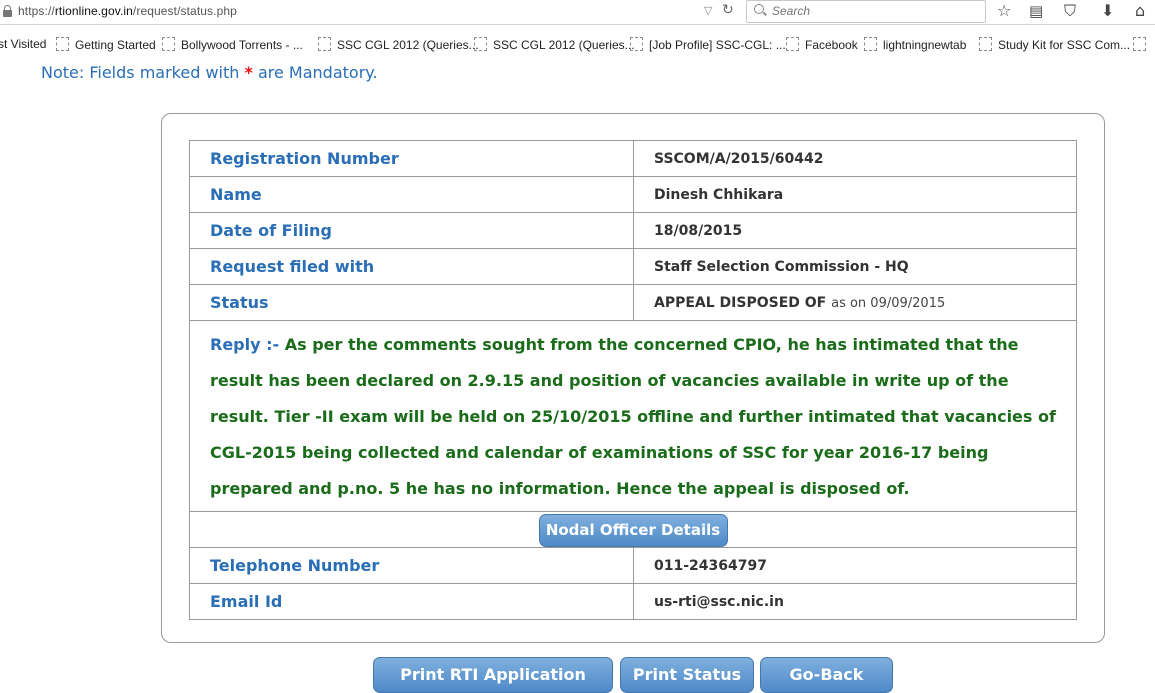 The height and width of the screenshot is (693, 1155). I want to click on lock-icon, so click(7, 11).